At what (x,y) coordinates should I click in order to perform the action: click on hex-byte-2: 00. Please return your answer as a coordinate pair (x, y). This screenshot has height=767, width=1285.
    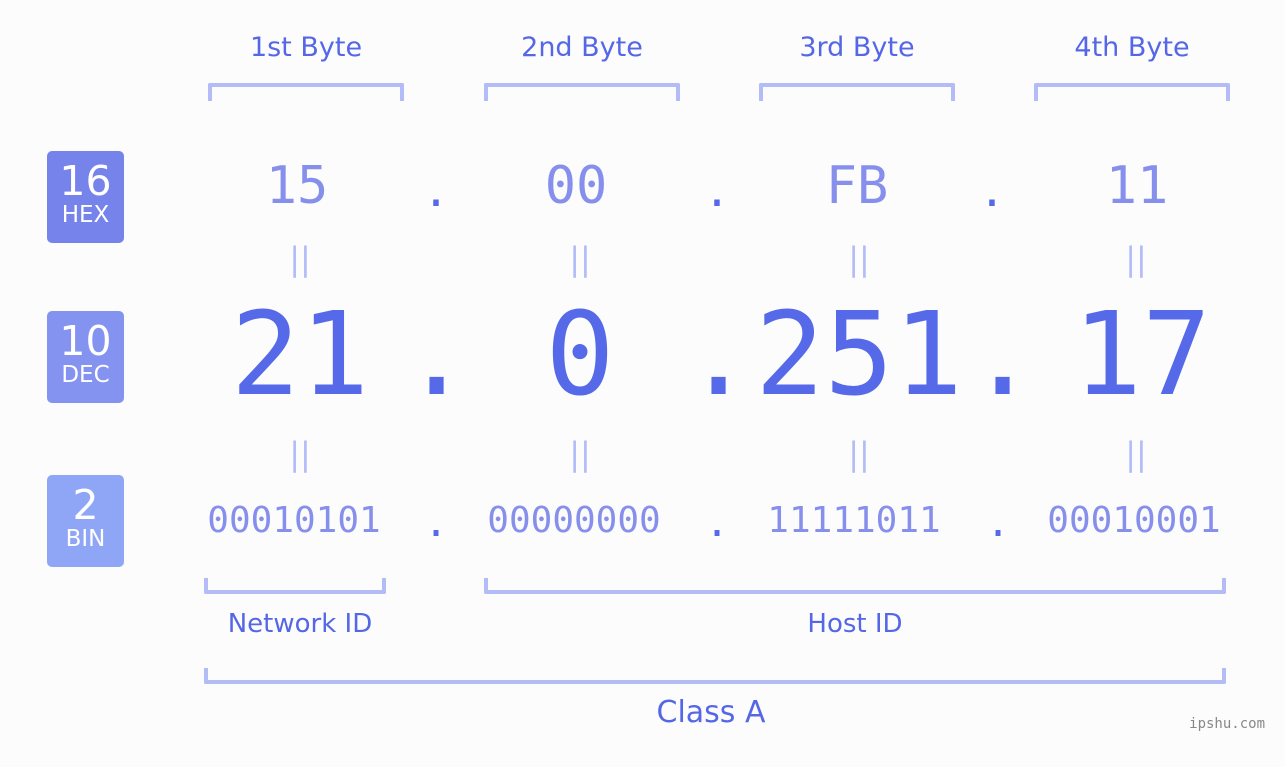
    Looking at the image, I should click on (576, 186).